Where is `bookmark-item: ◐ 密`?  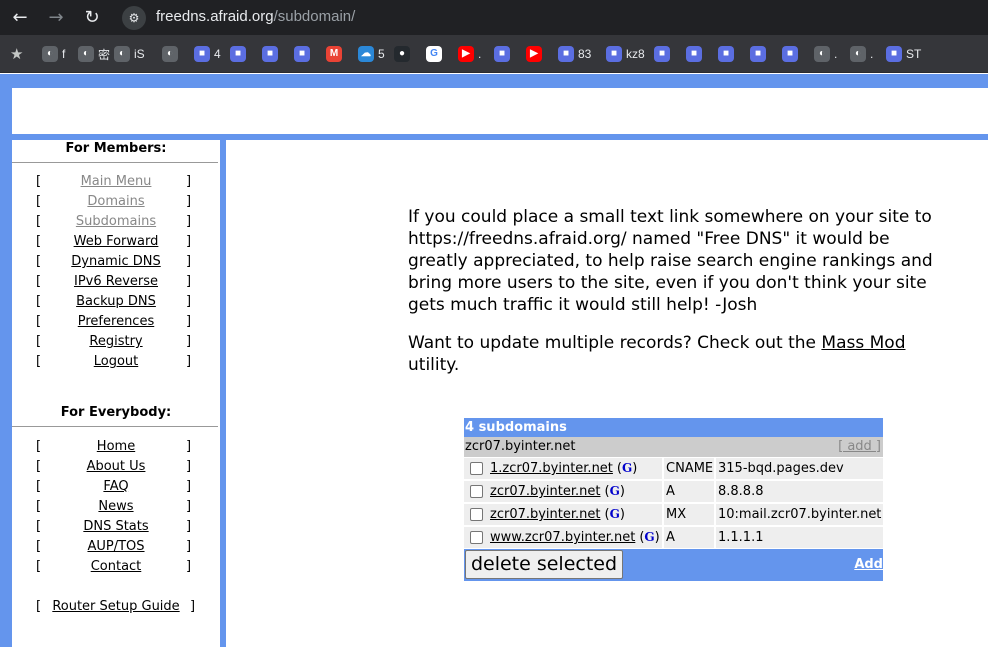
bookmark-item: ◐ 密 is located at coordinates (94, 54).